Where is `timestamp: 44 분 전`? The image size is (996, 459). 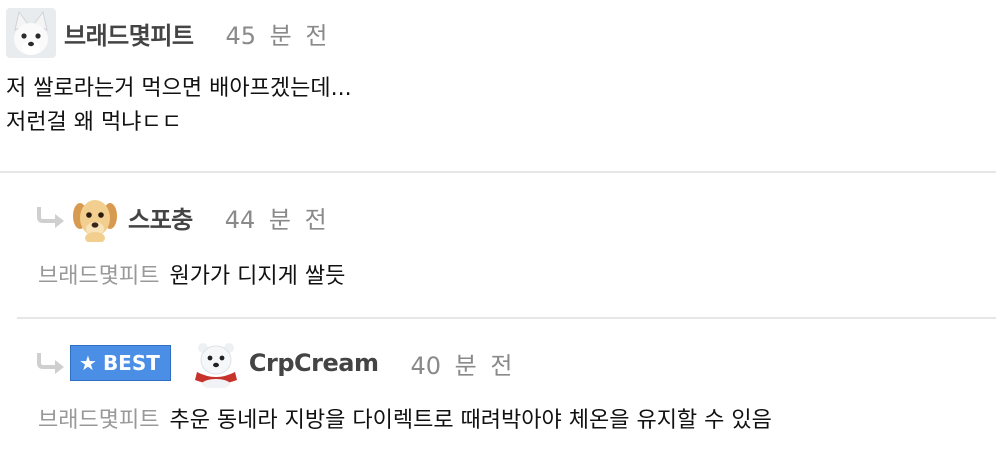
timestamp: 44 분 전 is located at coordinates (275, 219).